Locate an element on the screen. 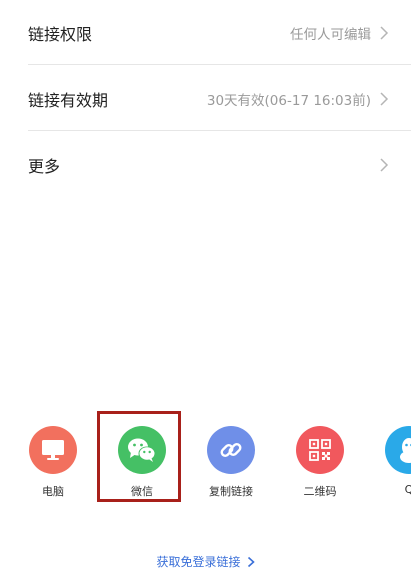 The width and height of the screenshot is (411, 573). share-copy-link-button: 复制链接 is located at coordinates (231, 462).